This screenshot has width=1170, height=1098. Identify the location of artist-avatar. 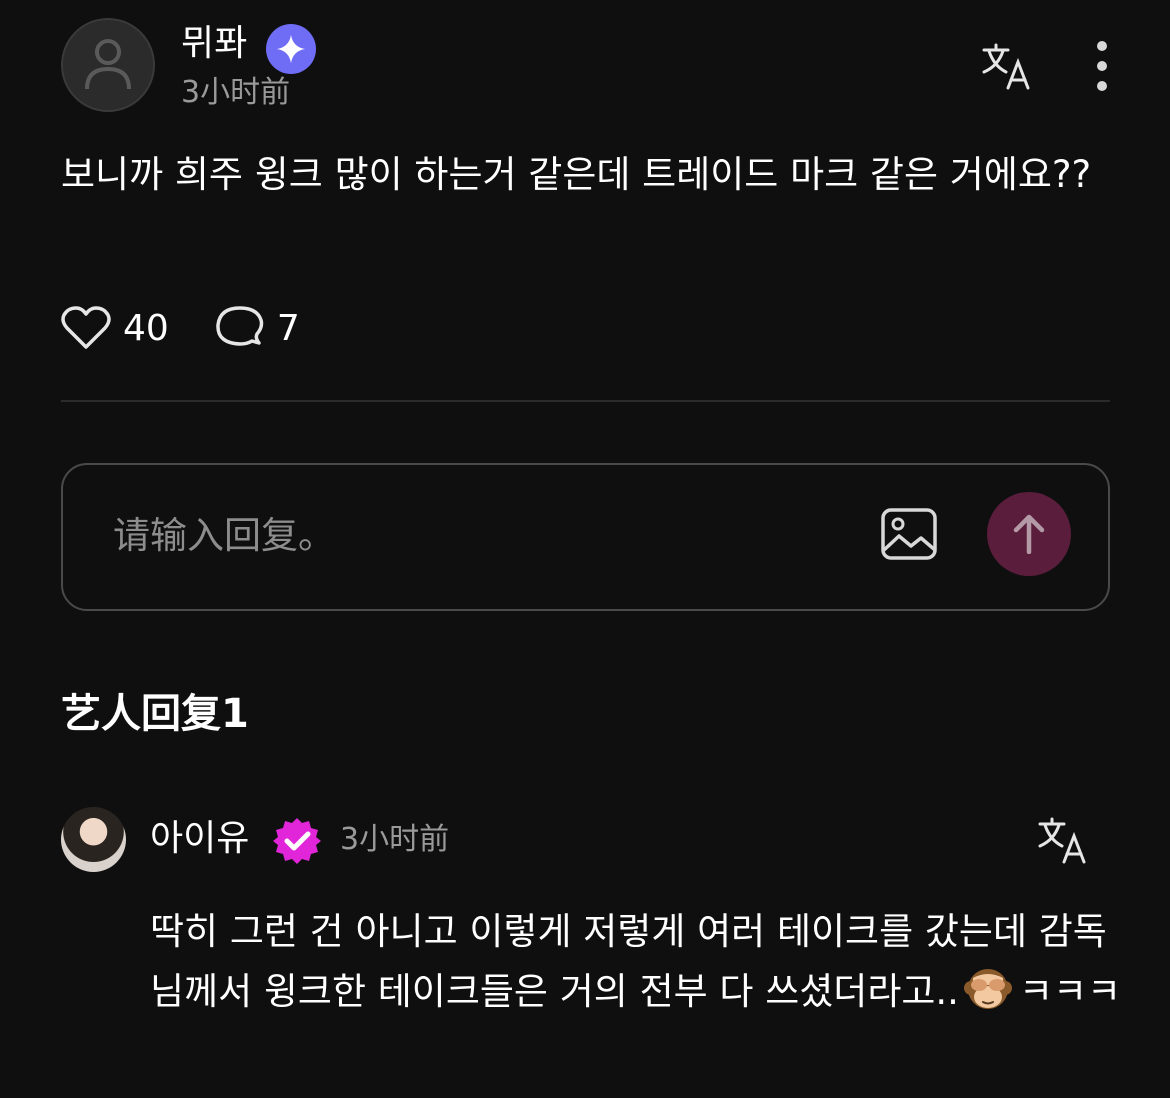
(93, 839).